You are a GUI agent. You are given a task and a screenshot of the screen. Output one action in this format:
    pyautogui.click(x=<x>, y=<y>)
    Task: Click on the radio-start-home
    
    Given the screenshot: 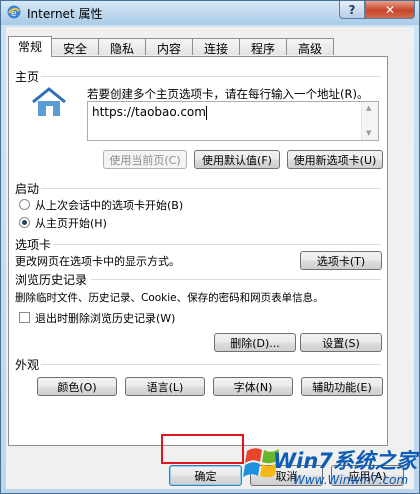 What is the action you would take?
    pyautogui.click(x=24, y=222)
    